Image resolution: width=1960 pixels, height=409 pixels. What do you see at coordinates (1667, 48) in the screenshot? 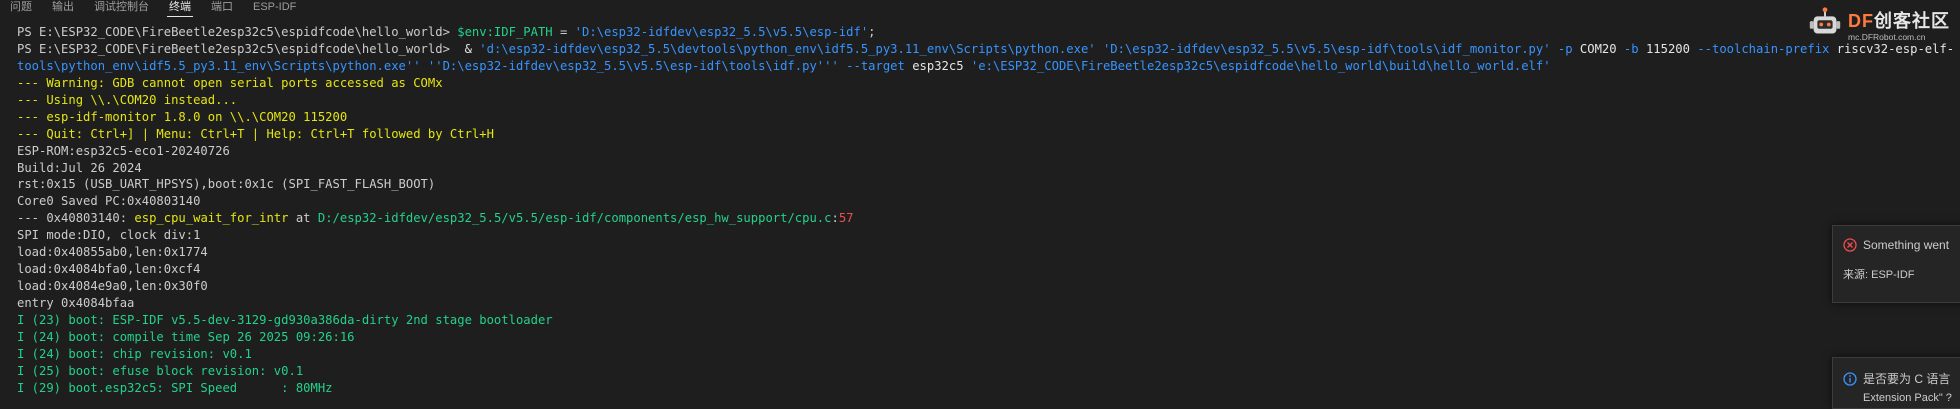
I see `terminal-text-segment: 115200` at bounding box center [1667, 48].